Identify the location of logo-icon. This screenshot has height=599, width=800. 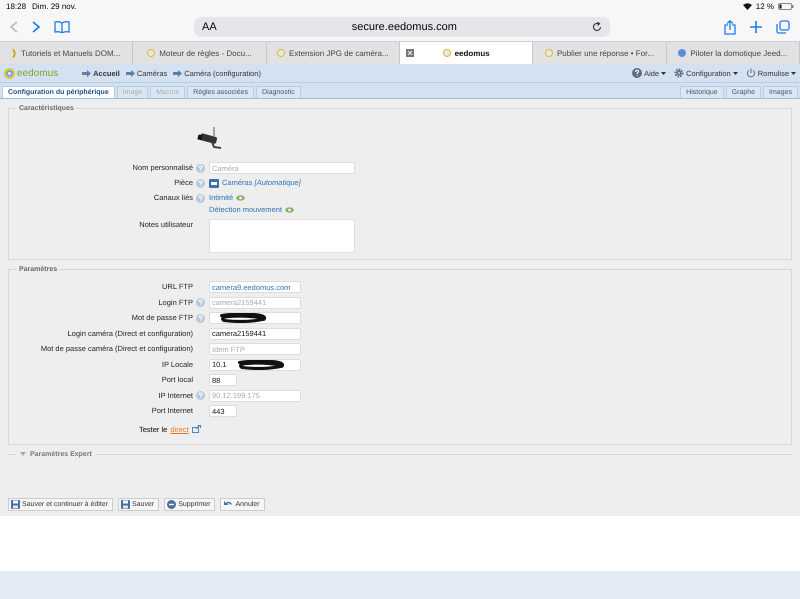
(9, 73).